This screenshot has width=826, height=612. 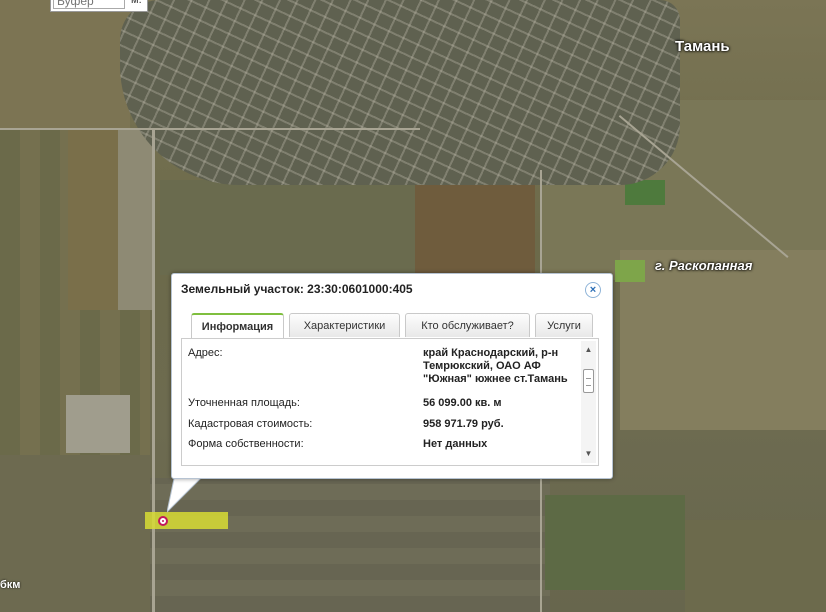 What do you see at coordinates (250, 424) in the screenshot?
I see `cadastral-value-label: Кадастровая стоимость:` at bounding box center [250, 424].